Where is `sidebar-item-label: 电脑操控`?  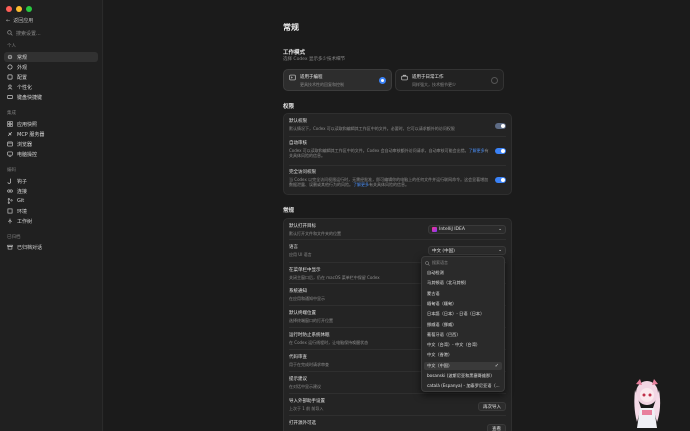 sidebar-item-label: 电脑操控 is located at coordinates (27, 154).